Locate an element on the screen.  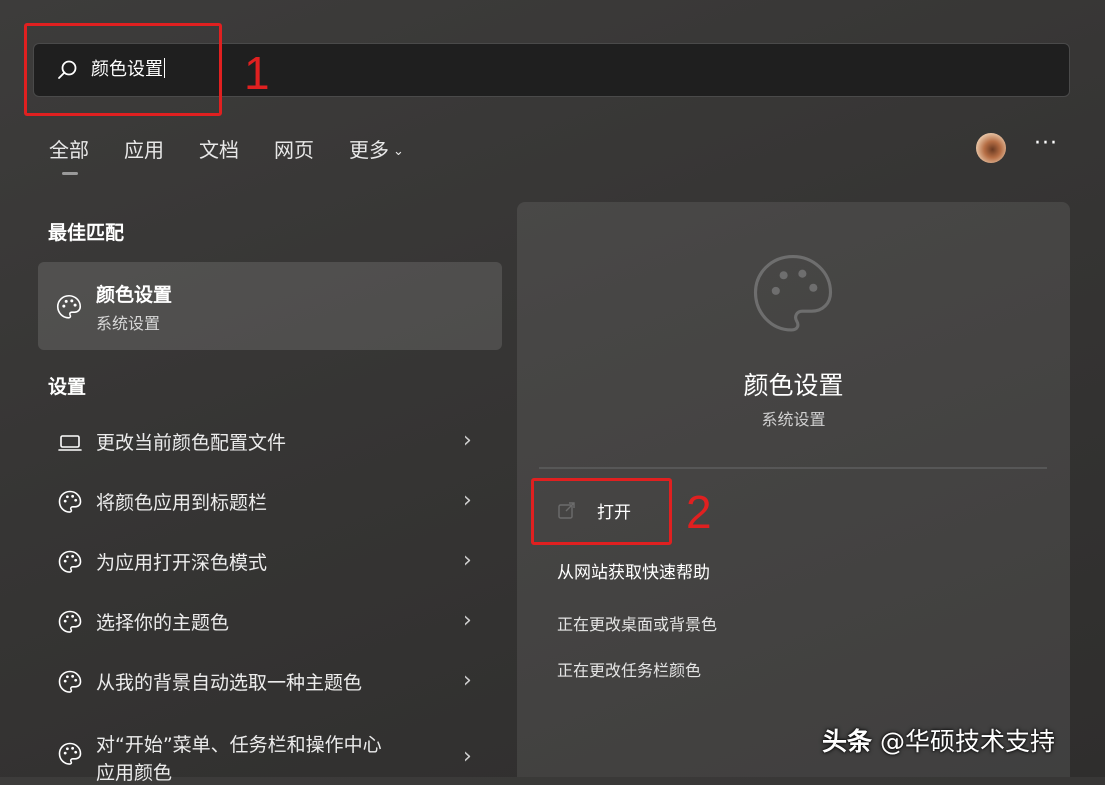
tab-apps: 应用 is located at coordinates (144, 150).